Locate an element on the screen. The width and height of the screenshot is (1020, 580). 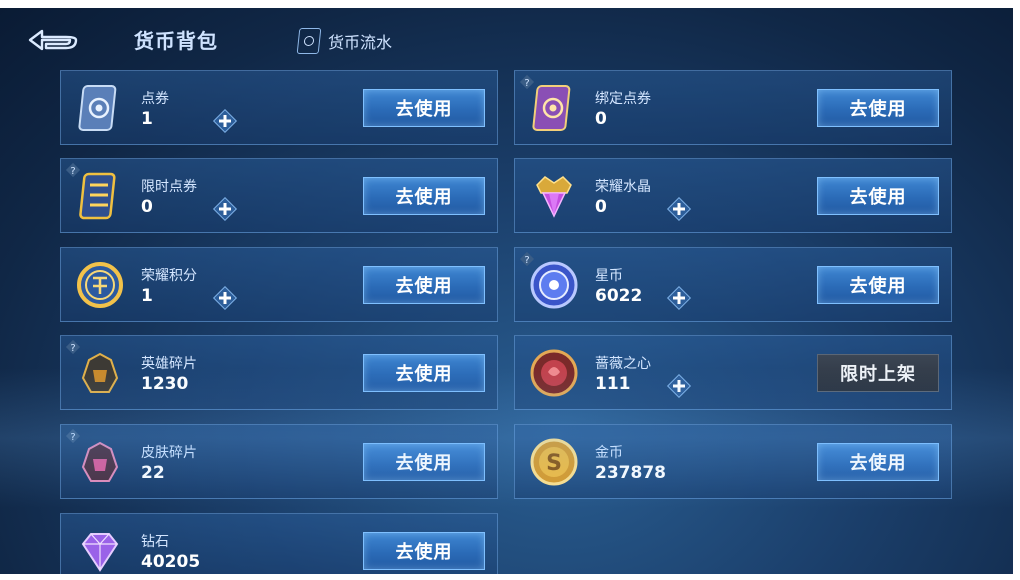
svg-text: S is located at coordinates (554, 463).